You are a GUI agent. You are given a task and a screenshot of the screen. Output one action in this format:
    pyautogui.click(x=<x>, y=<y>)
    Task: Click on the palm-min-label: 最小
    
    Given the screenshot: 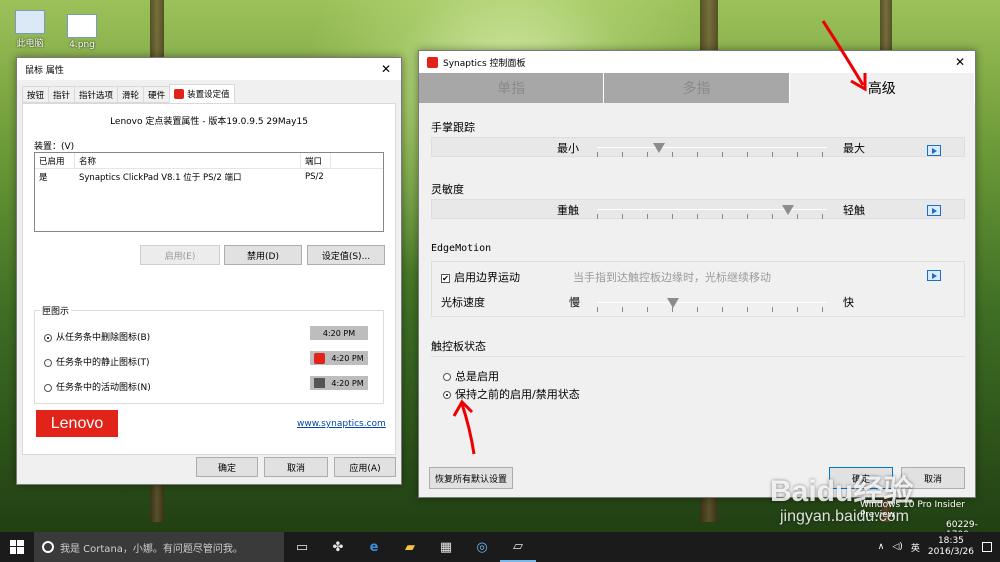 What is the action you would take?
    pyautogui.click(x=568, y=148)
    